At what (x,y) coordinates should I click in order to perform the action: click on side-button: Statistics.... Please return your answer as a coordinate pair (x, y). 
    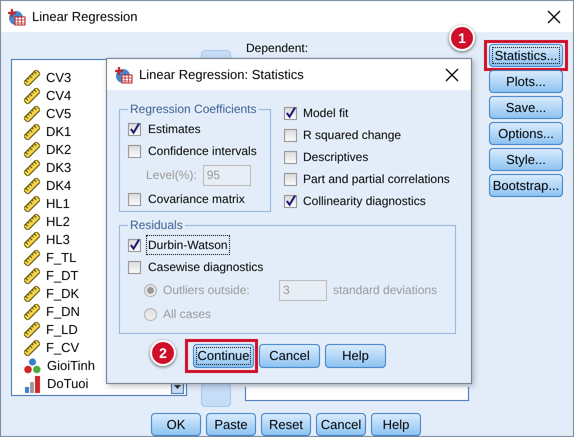
    Looking at the image, I should click on (526, 55).